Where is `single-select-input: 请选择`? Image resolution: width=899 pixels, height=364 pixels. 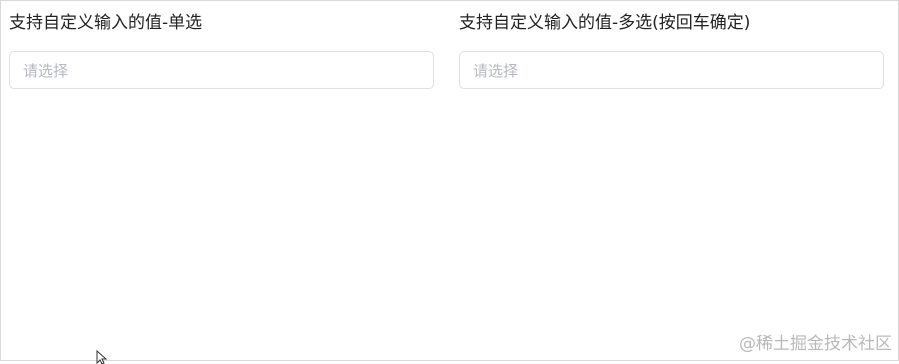 single-select-input: 请选择 is located at coordinates (221, 70).